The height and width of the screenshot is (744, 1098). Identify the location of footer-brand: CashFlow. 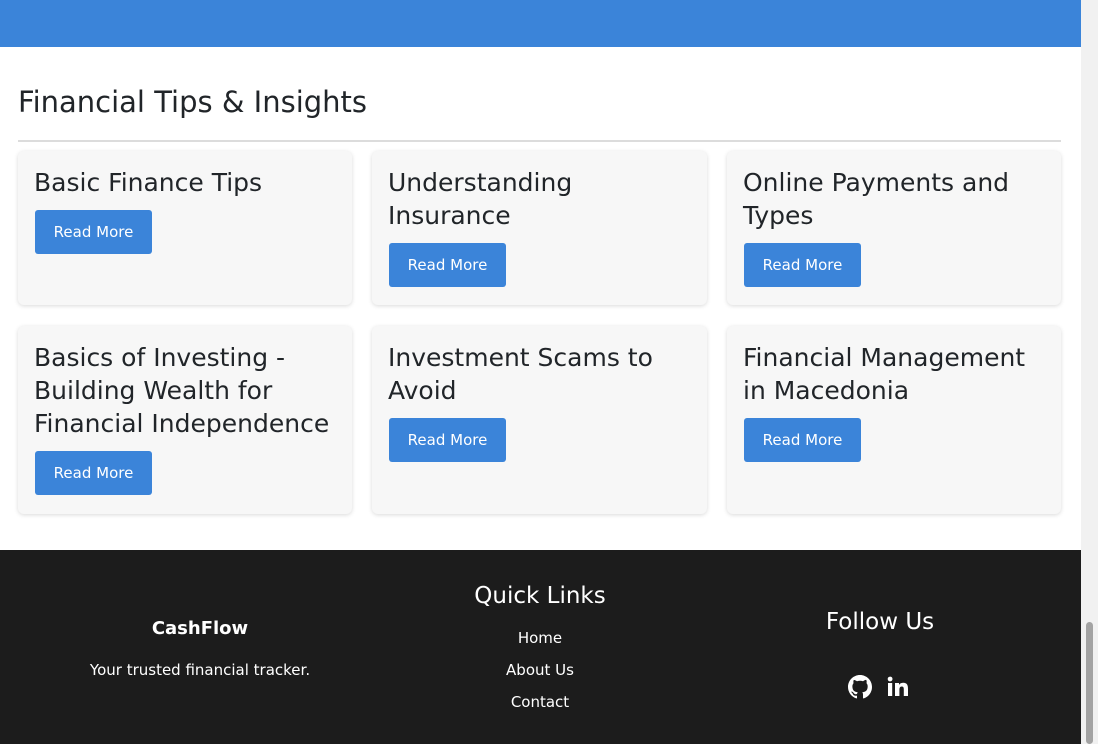
(200, 628).